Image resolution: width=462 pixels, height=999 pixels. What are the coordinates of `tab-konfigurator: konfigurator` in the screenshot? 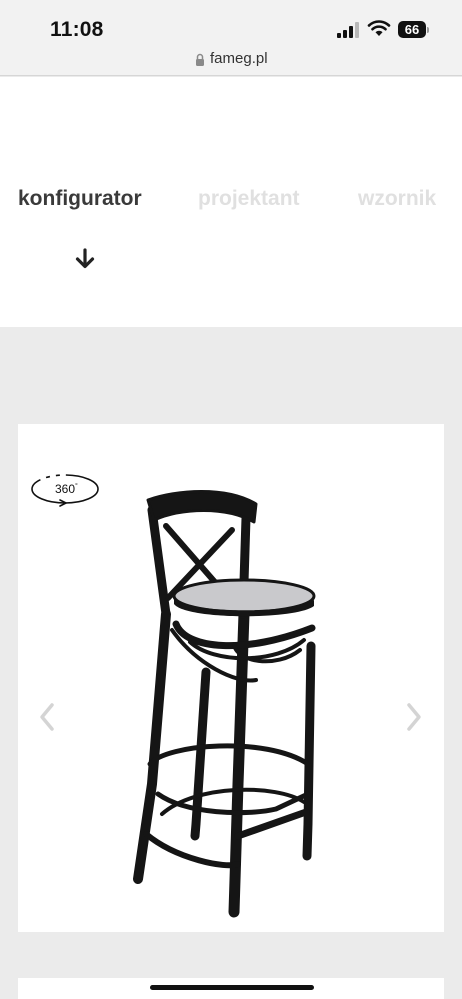 It's located at (80, 199).